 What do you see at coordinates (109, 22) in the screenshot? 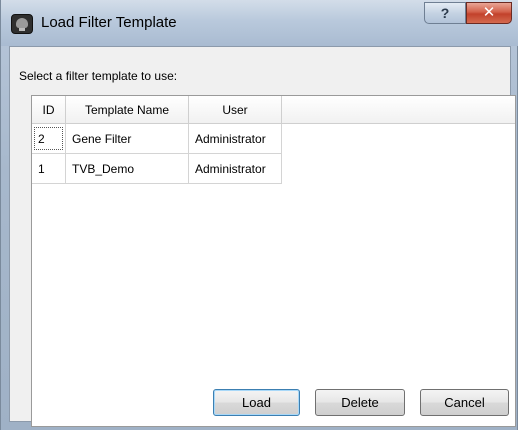
I see `window-title: Load Filter Template` at bounding box center [109, 22].